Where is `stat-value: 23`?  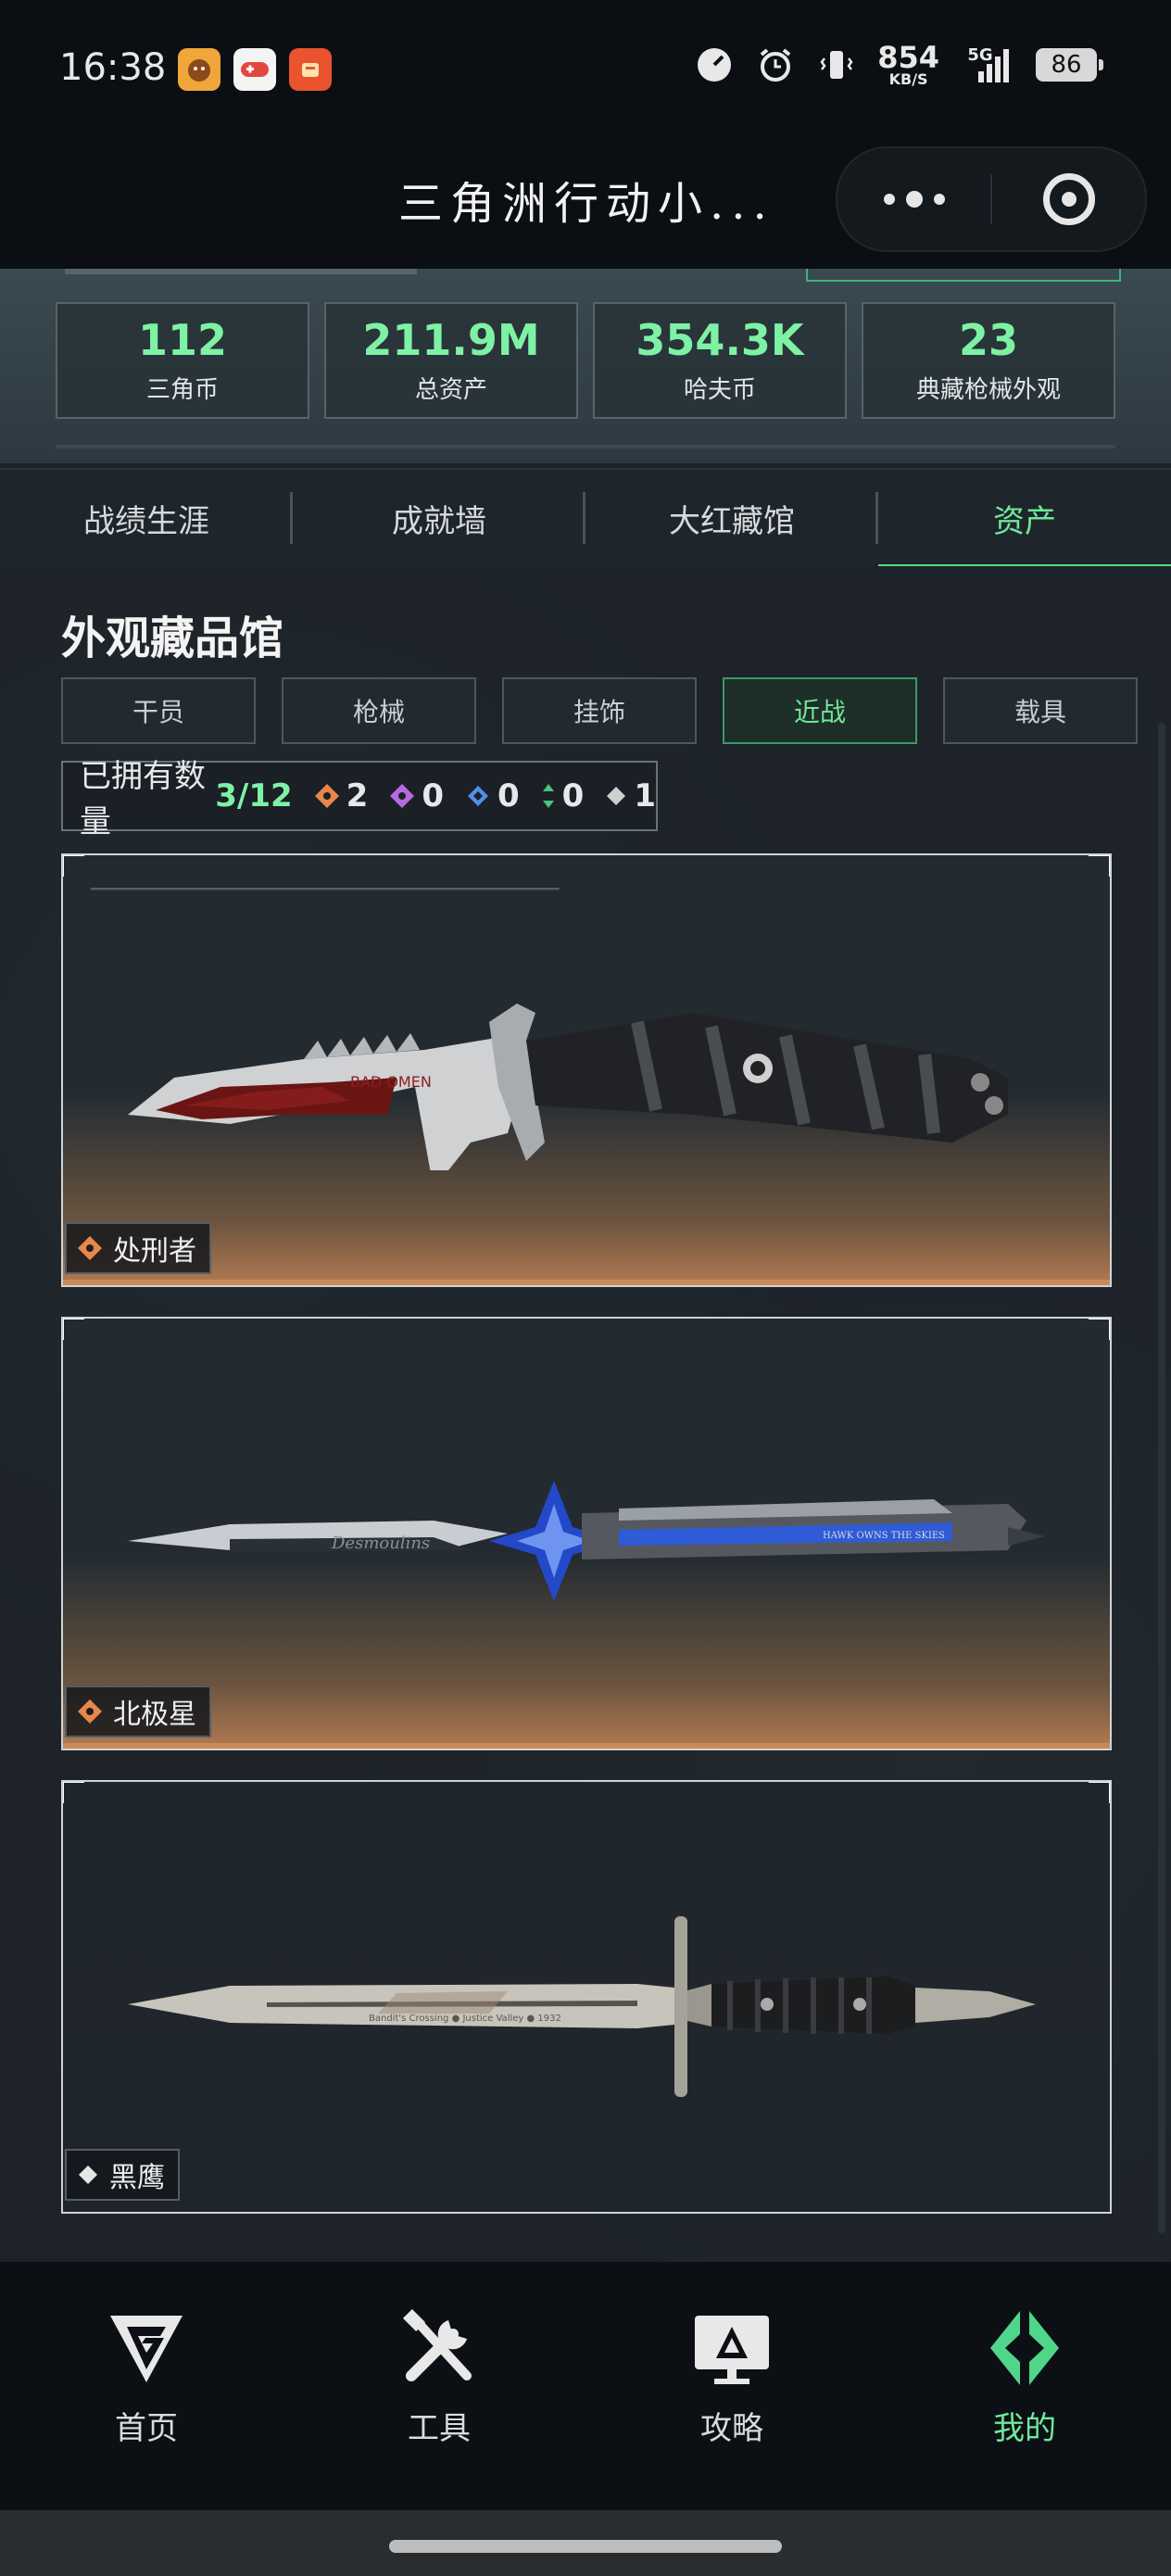
stat-value: 23 is located at coordinates (988, 340).